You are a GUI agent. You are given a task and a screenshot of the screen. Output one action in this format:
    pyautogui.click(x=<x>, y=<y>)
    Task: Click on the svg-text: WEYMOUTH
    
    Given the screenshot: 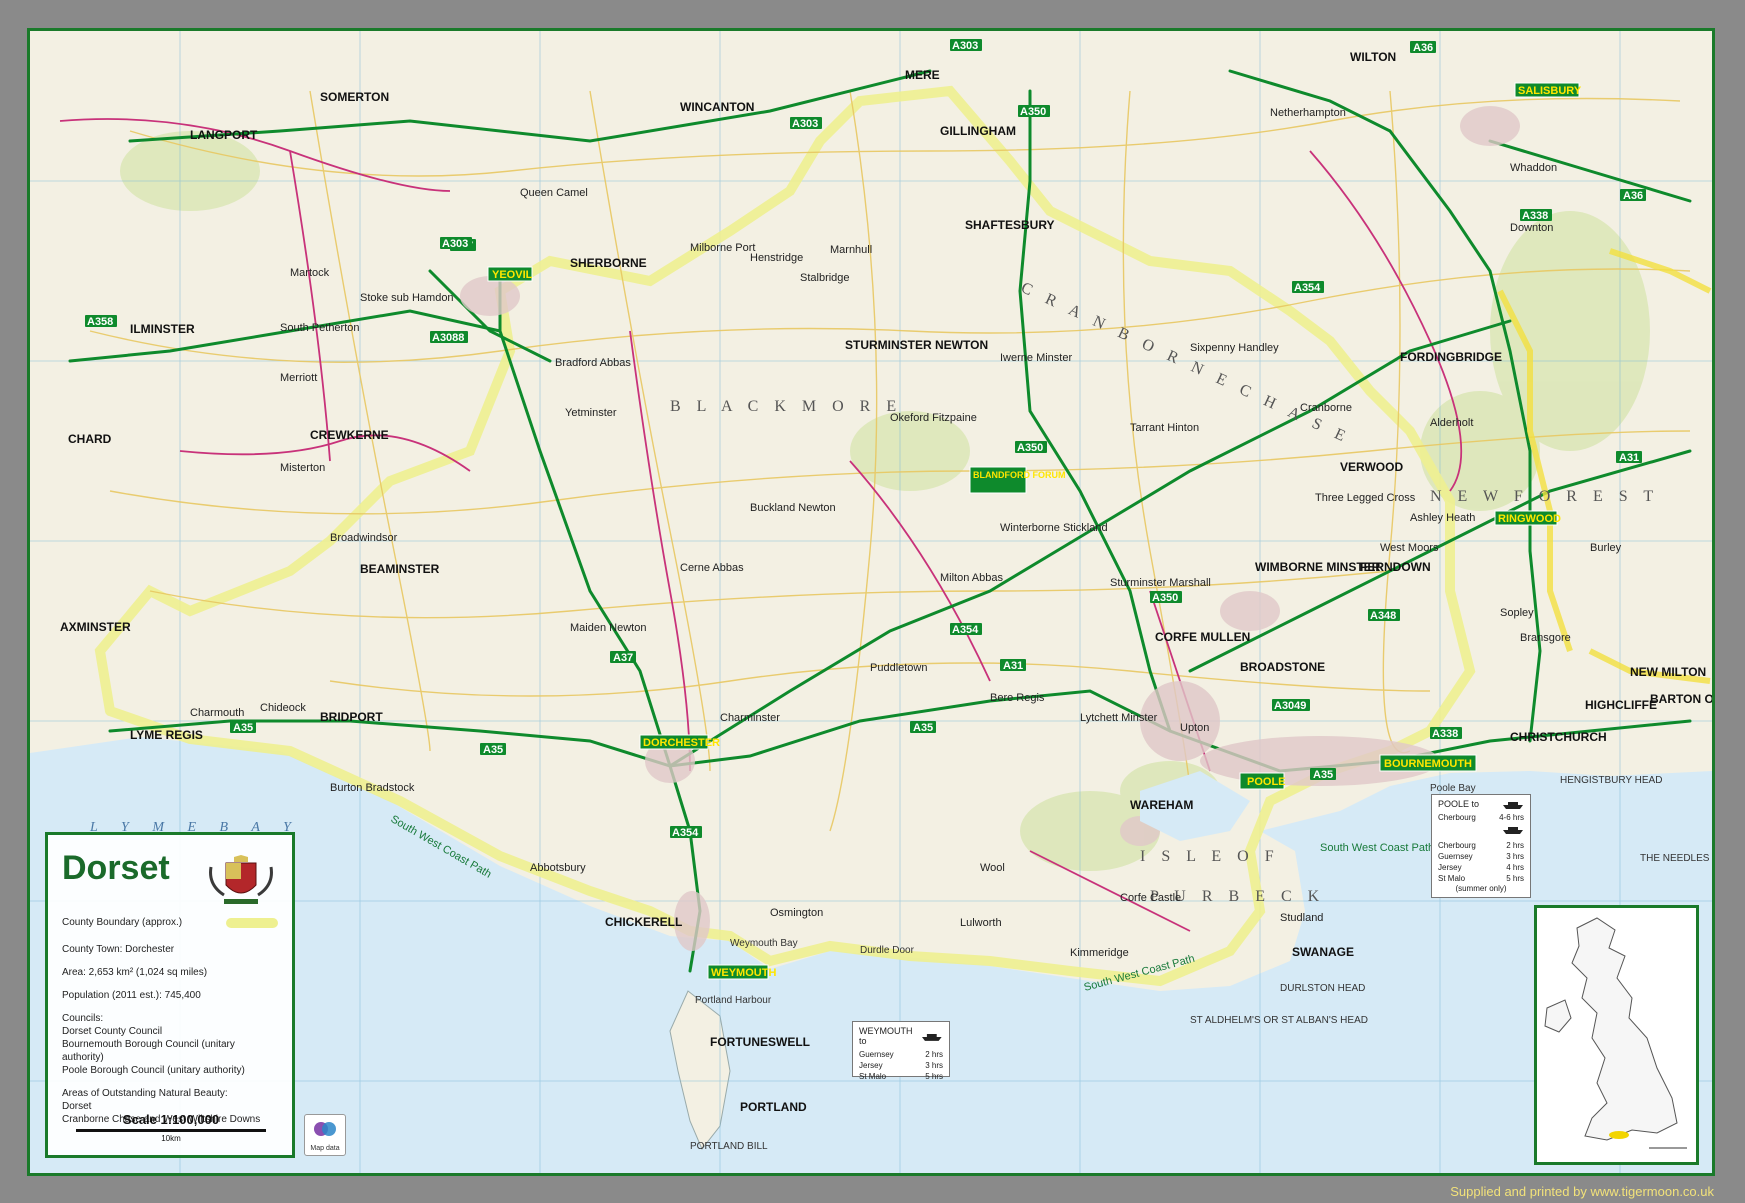 What is the action you would take?
    pyautogui.click(x=743, y=973)
    